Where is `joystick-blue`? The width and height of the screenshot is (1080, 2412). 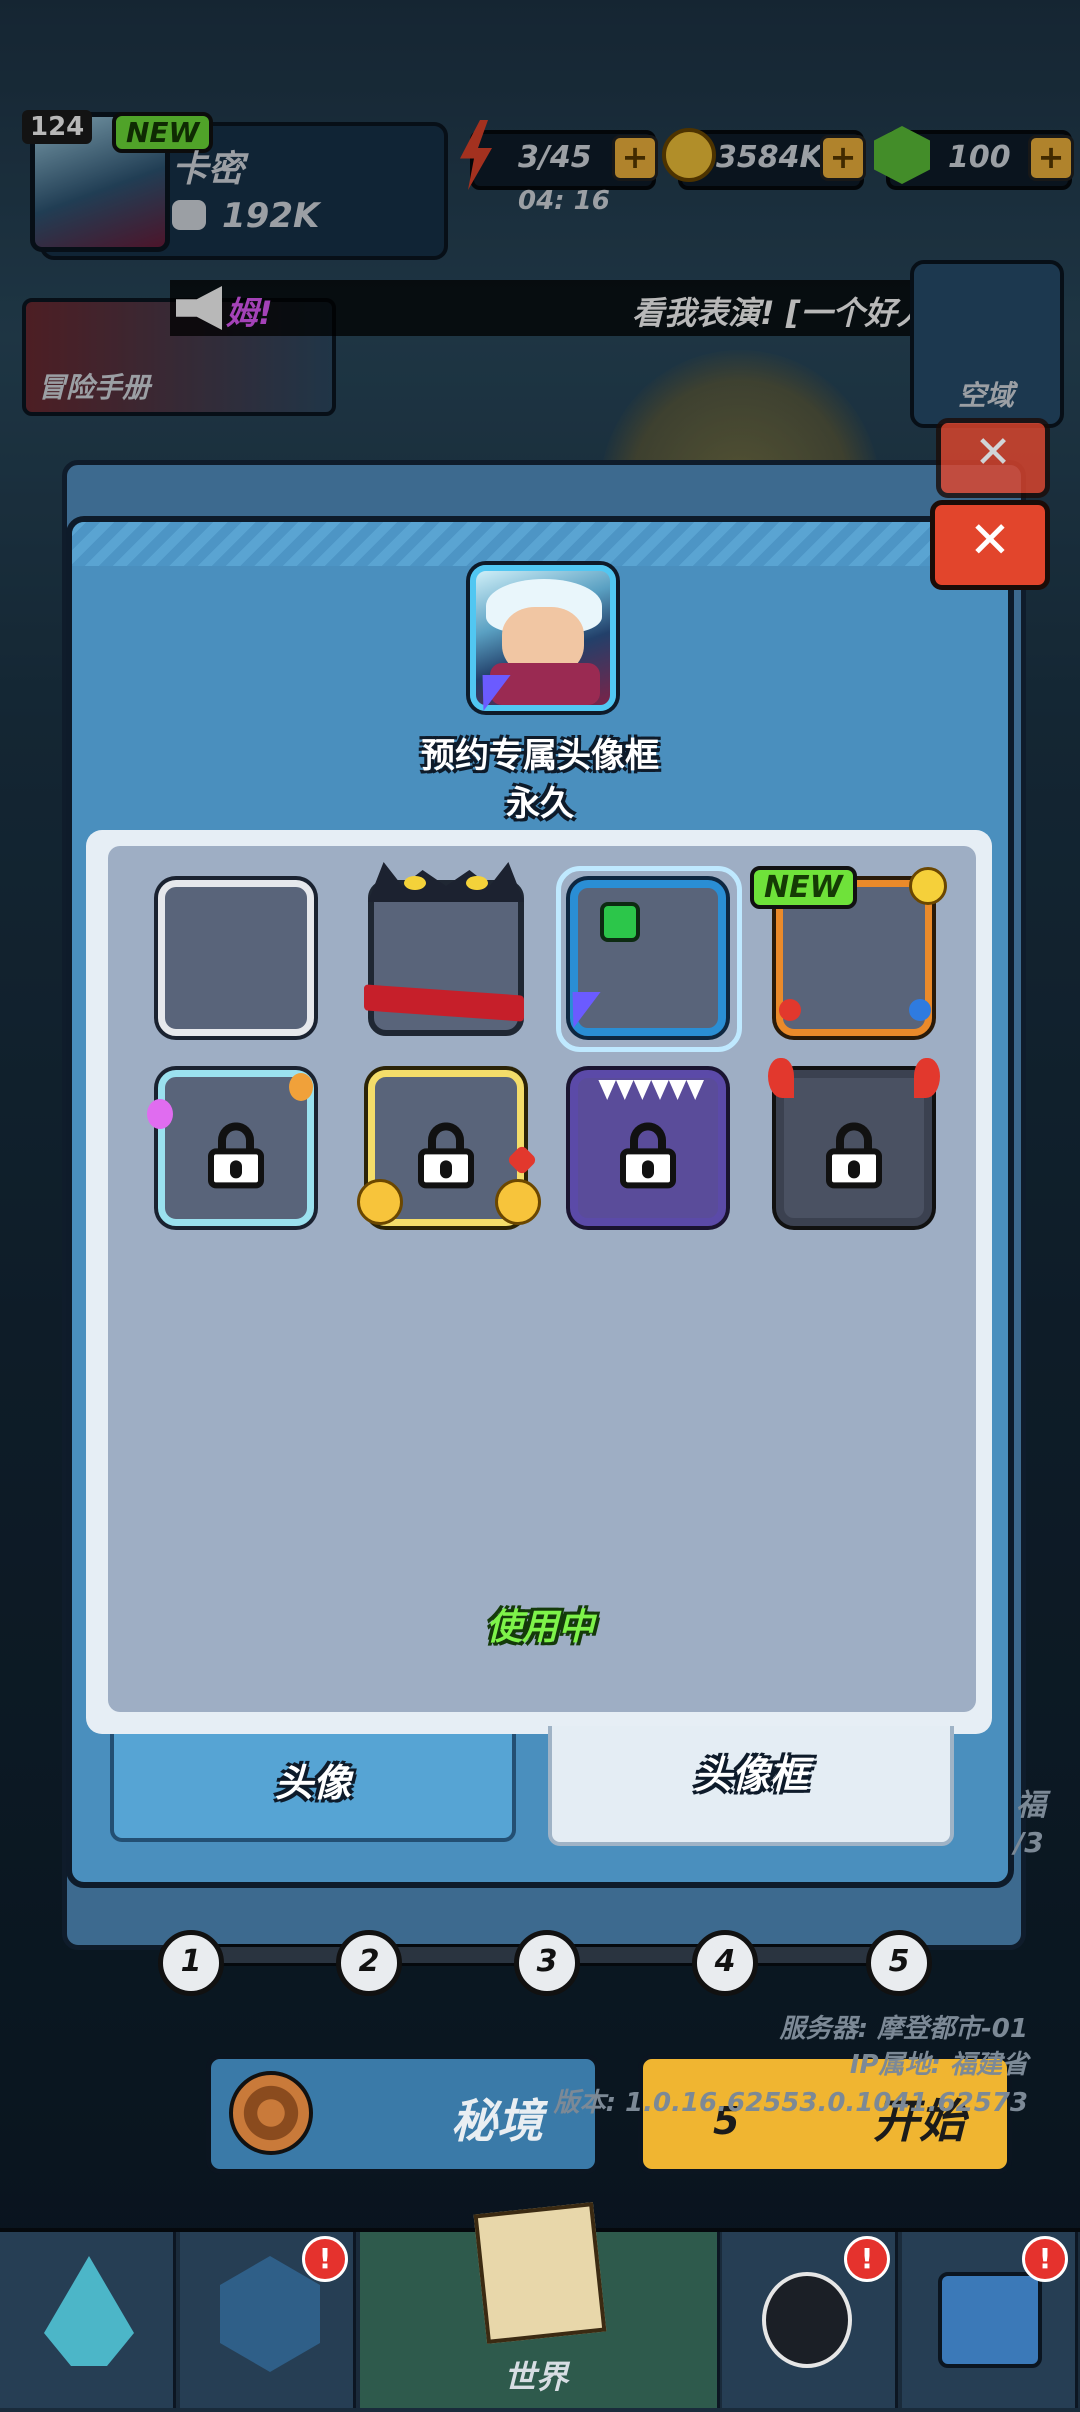
joystick-blue is located at coordinates (920, 1010).